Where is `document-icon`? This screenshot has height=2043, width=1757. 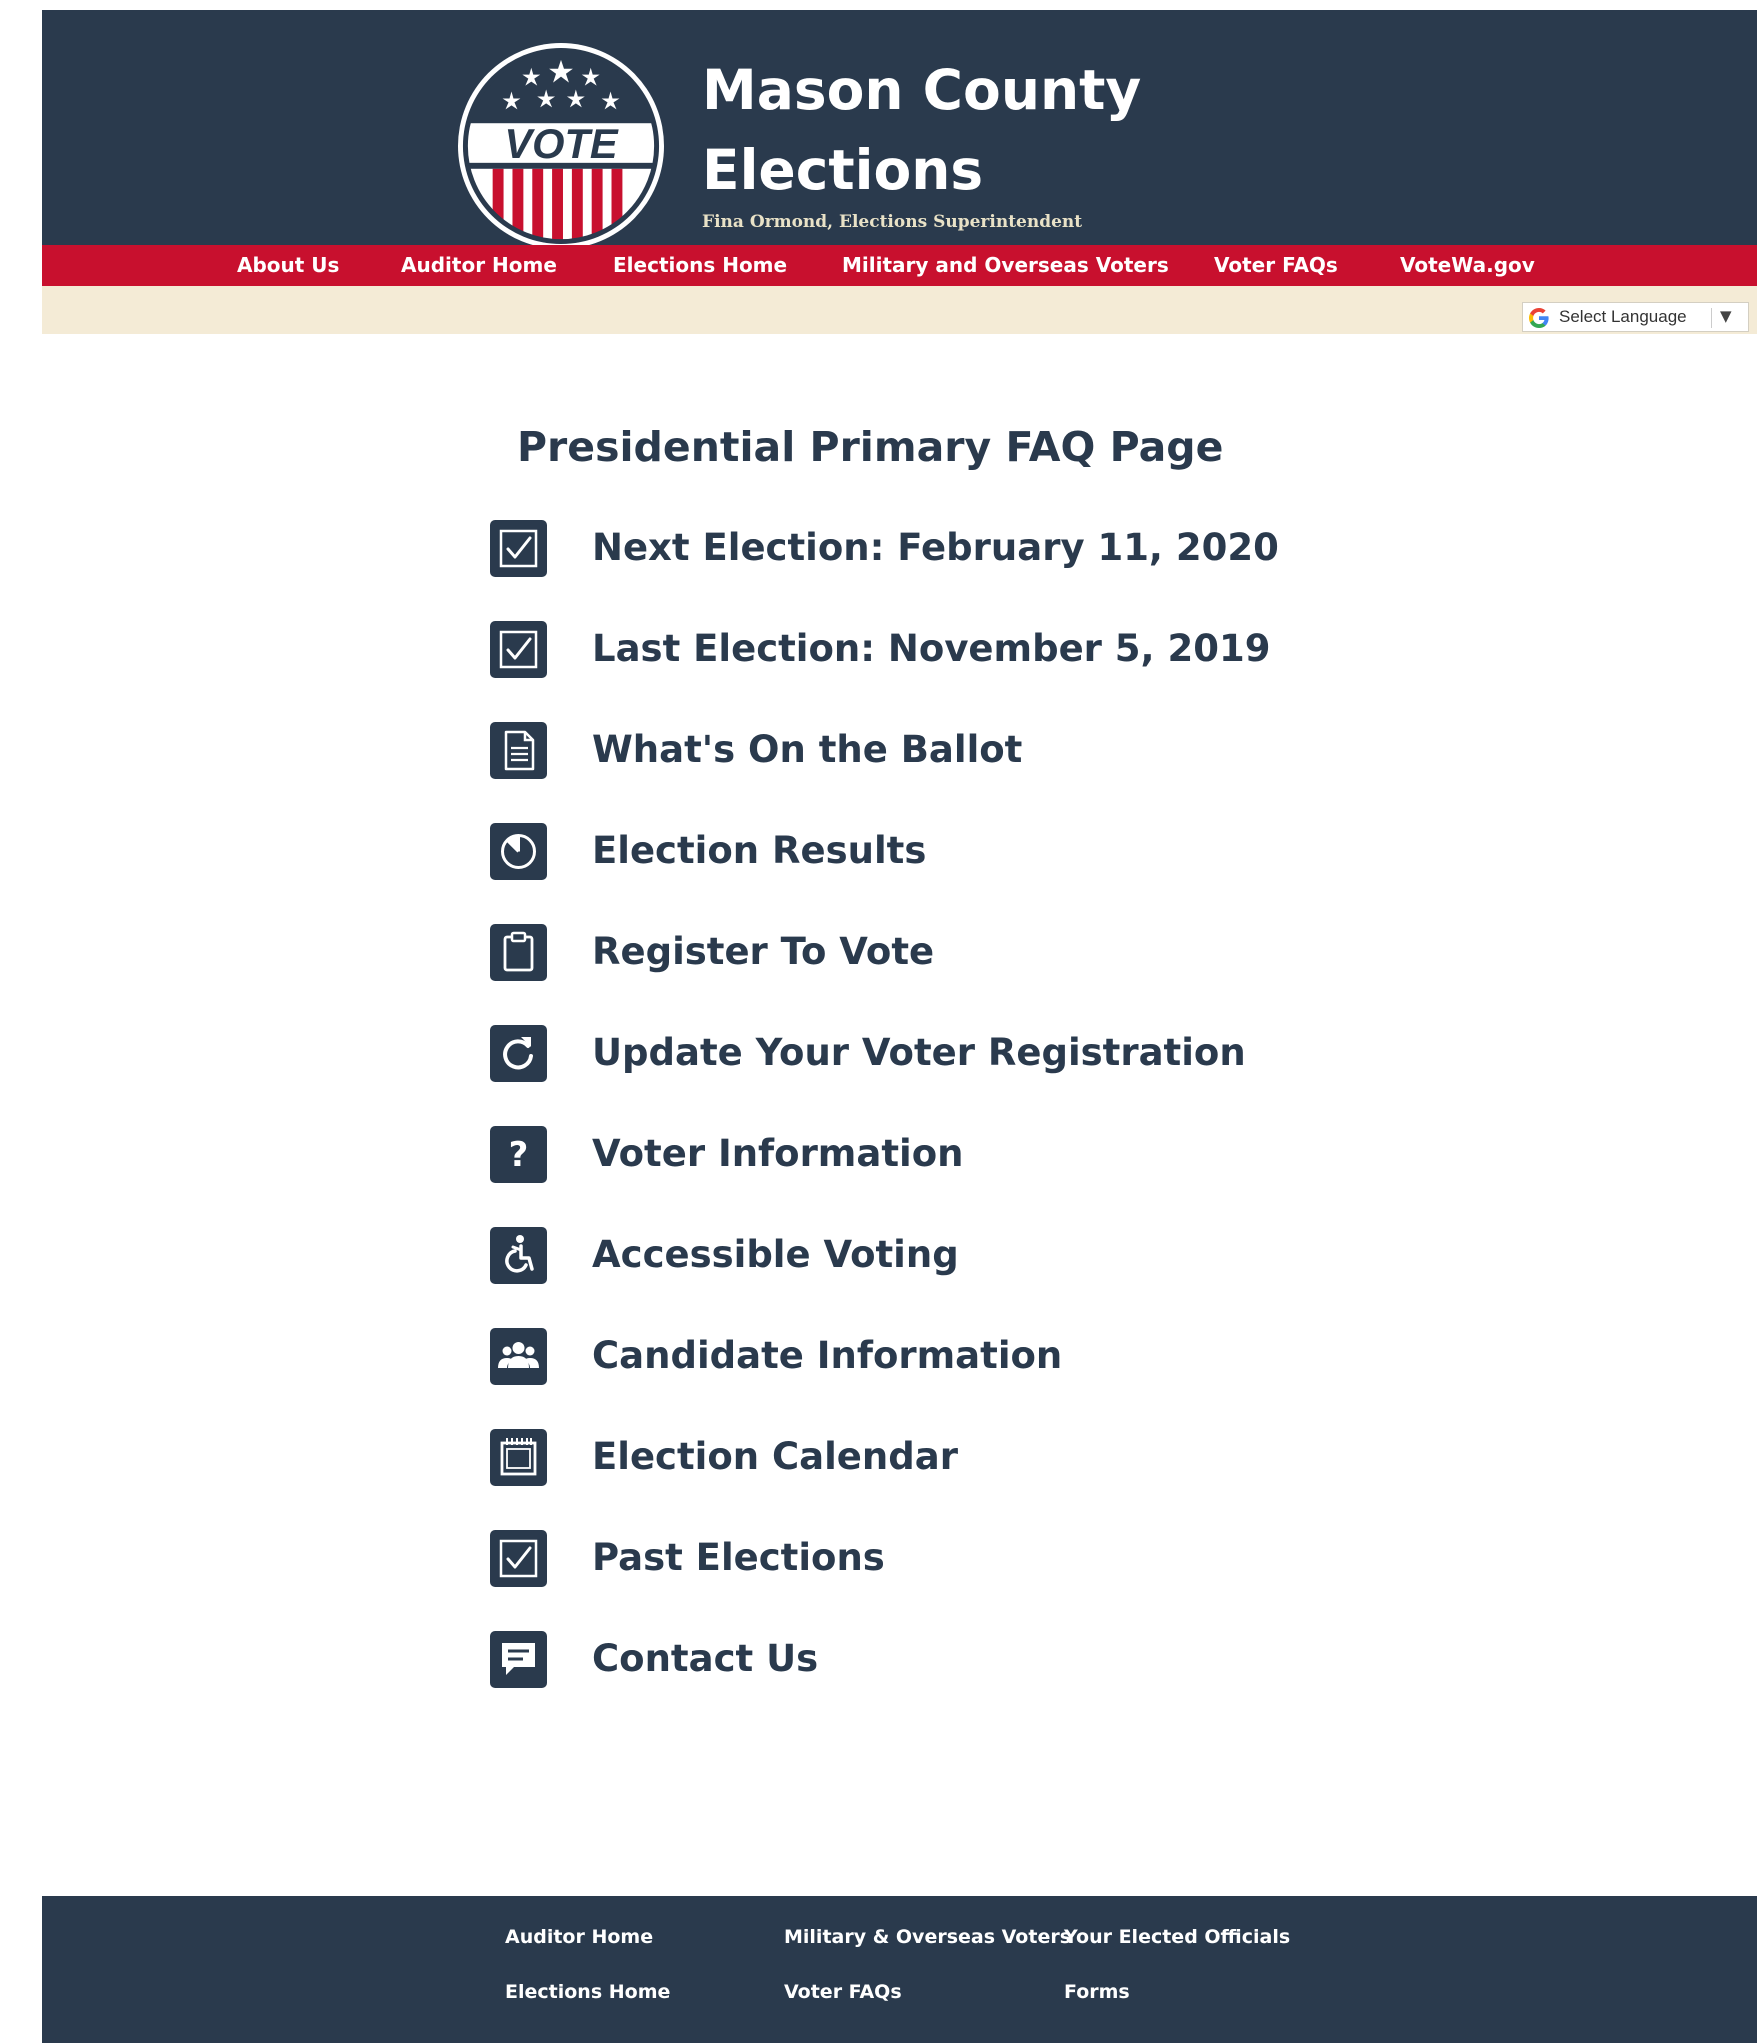
document-icon is located at coordinates (518, 750).